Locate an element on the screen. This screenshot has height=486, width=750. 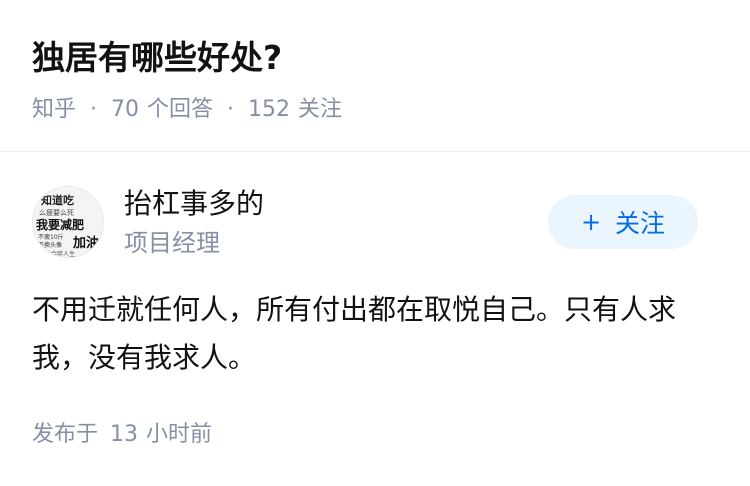
avatar-text: 加油 is located at coordinates (85, 243).